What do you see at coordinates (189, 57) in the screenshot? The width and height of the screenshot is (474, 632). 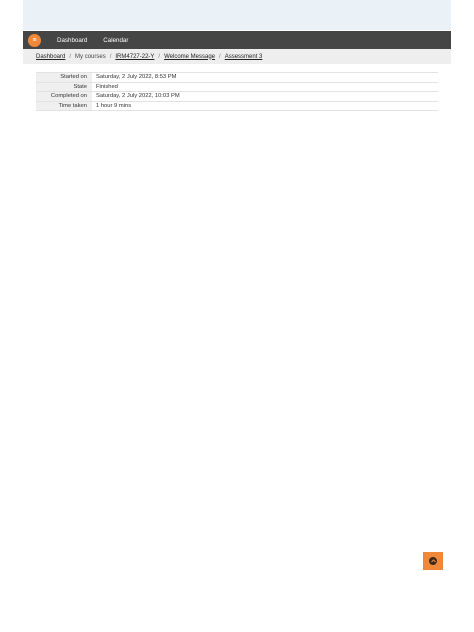 I see `breadcrumb-section: Welcome Message` at bounding box center [189, 57].